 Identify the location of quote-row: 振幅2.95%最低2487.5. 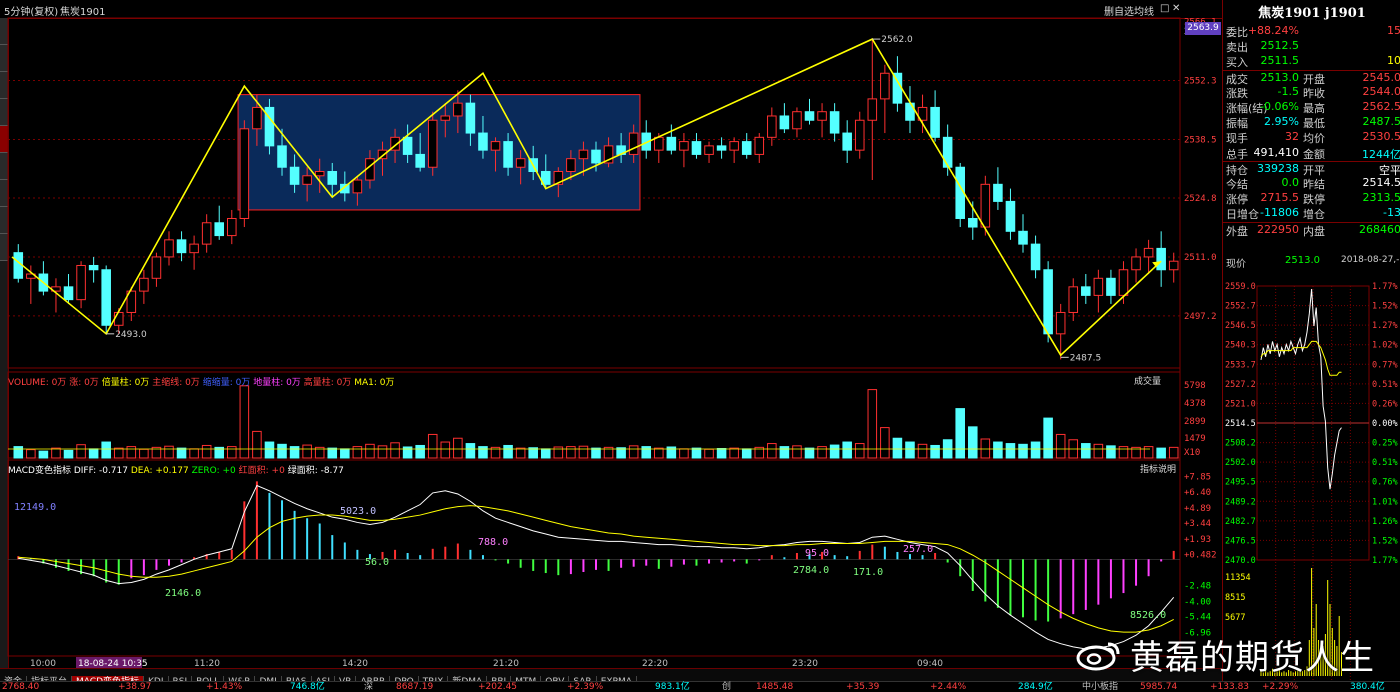
(1311, 122).